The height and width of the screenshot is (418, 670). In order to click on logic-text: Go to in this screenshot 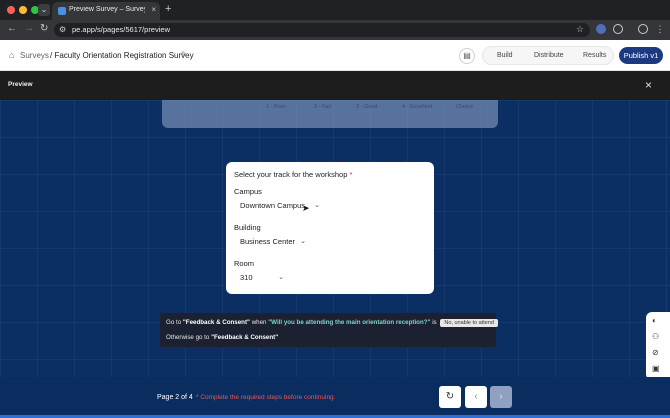, I will do `click(174, 322)`.